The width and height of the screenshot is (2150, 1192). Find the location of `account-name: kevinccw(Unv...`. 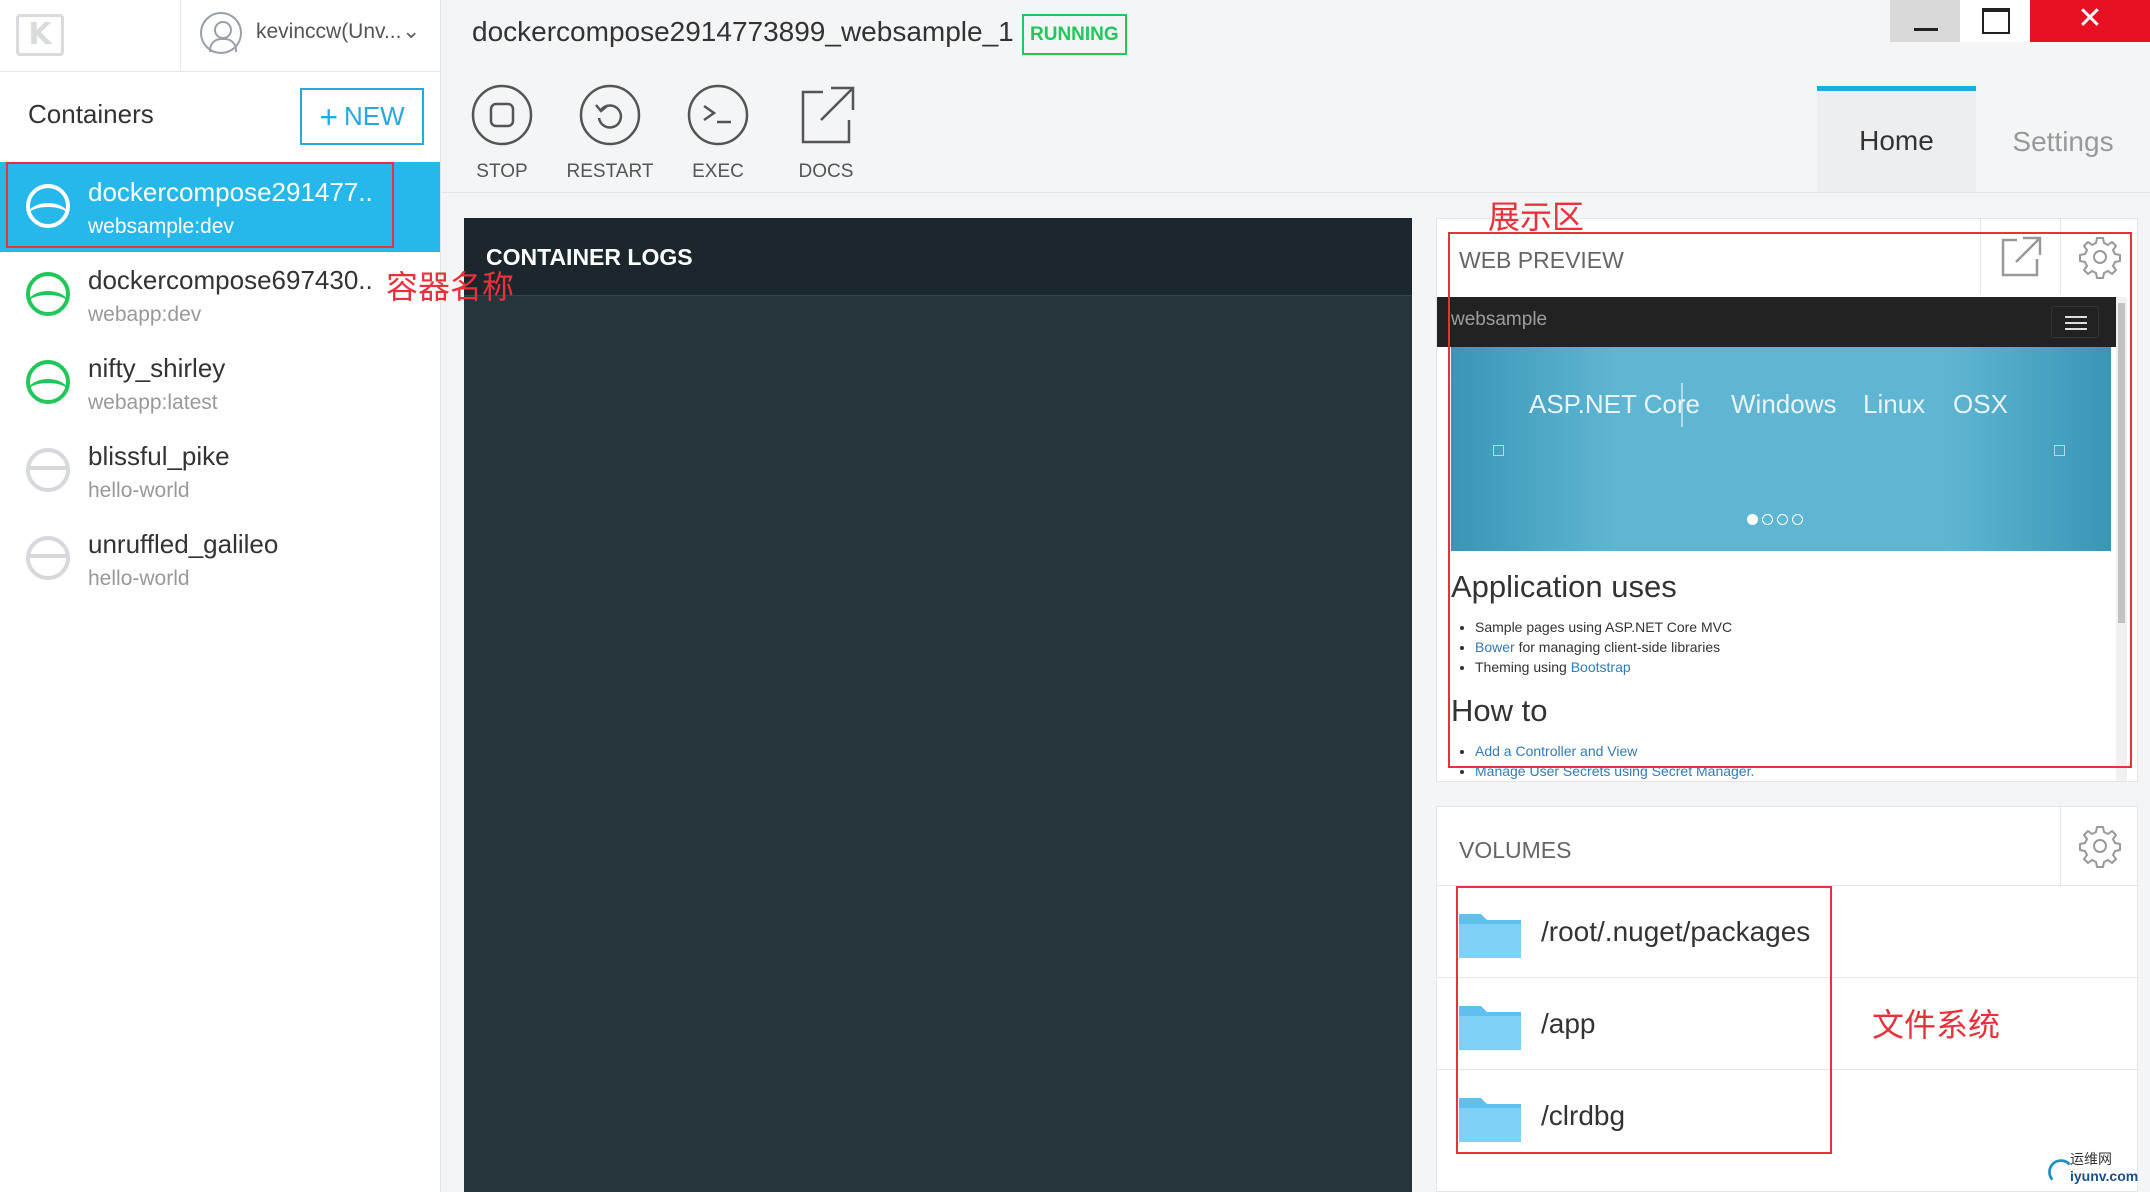

account-name: kevinccw(Unv... is located at coordinates (328, 32).